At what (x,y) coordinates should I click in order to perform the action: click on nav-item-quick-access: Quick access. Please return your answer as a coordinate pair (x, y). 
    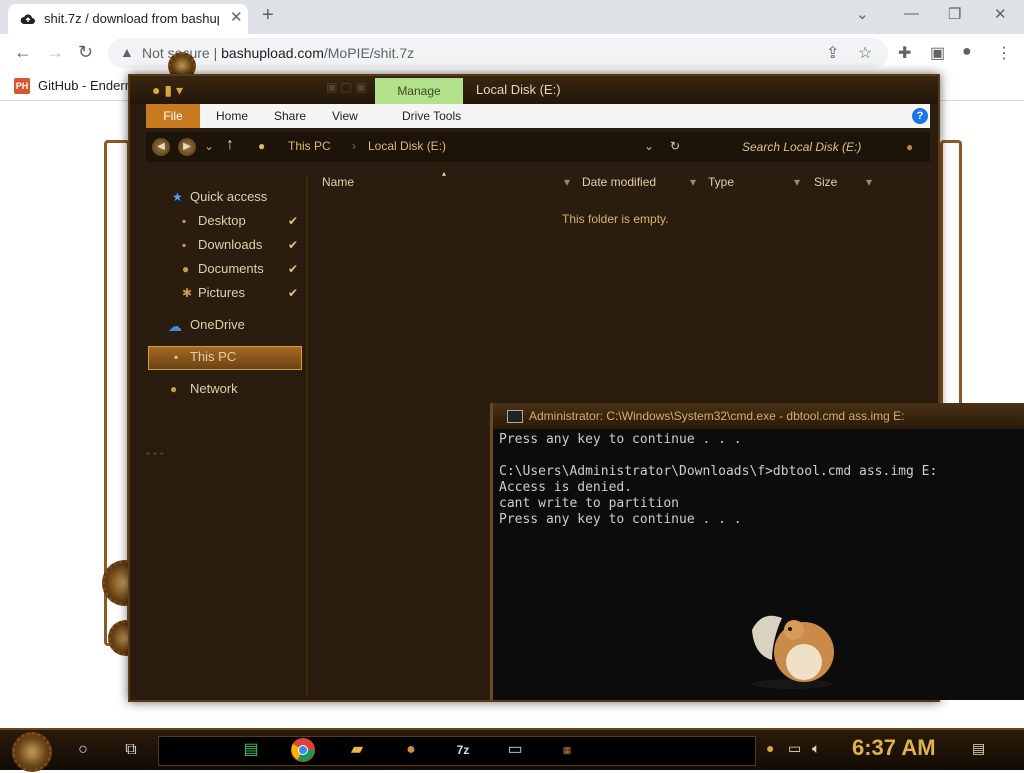
    Looking at the image, I should click on (228, 196).